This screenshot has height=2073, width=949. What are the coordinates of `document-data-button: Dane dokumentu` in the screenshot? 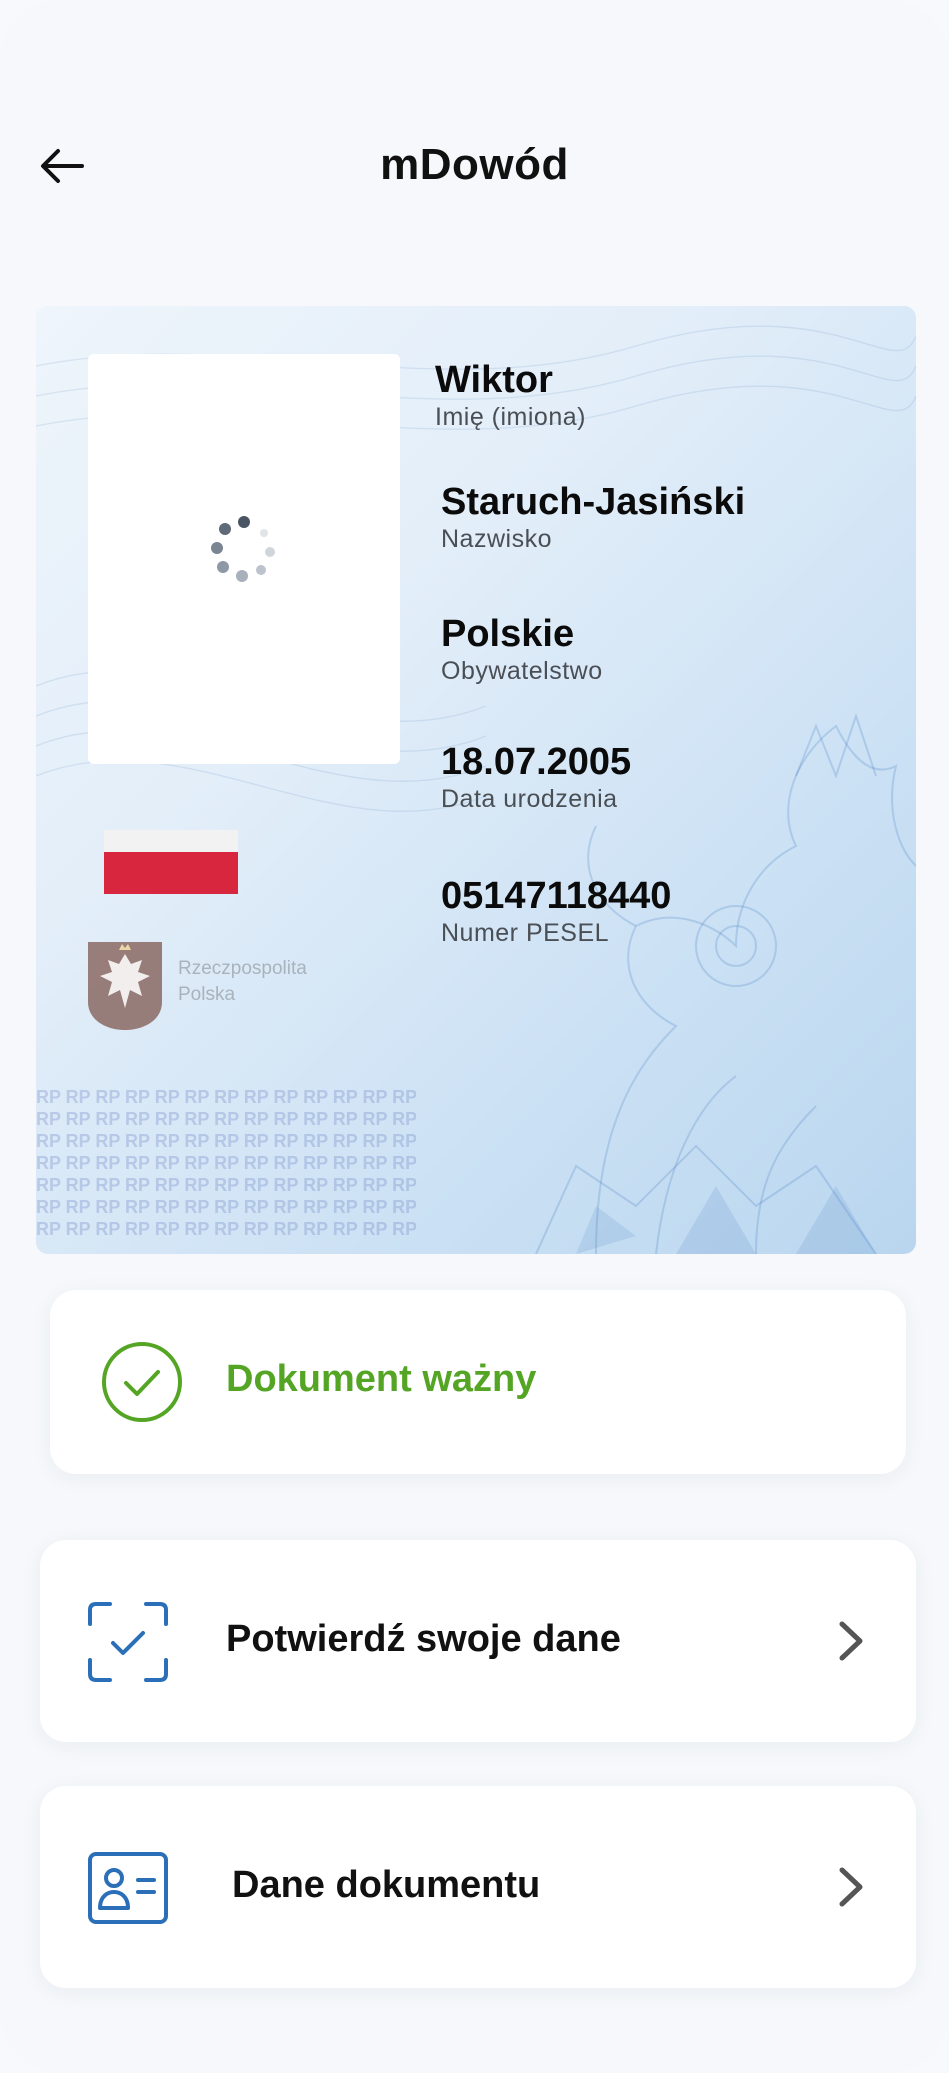 It's located at (478, 1887).